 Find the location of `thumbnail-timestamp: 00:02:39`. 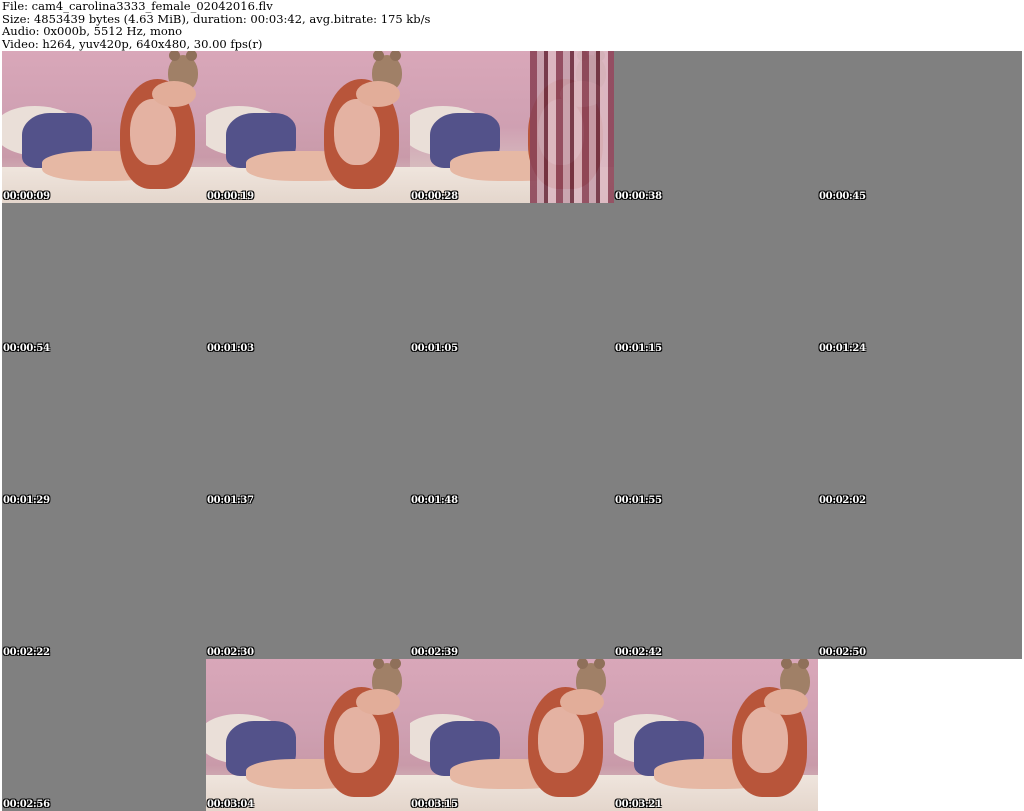

thumbnail-timestamp: 00:02:39 is located at coordinates (434, 652).